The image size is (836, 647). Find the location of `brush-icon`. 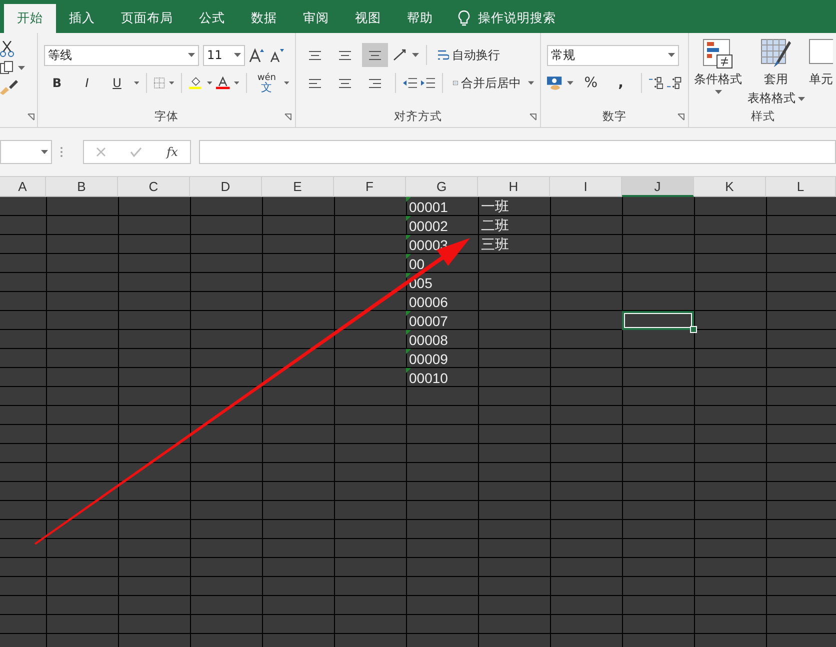

brush-icon is located at coordinates (9, 87).